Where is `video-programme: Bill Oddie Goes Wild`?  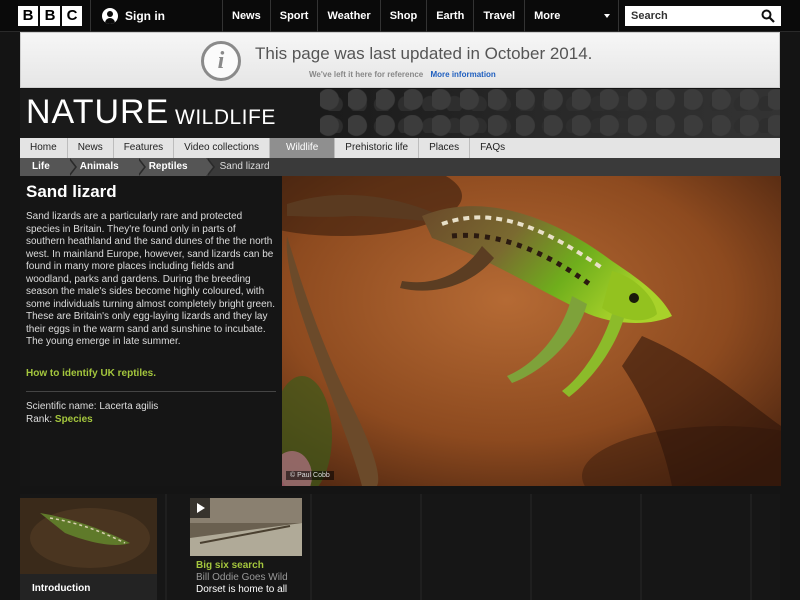 video-programme: Bill Oddie Goes Wild is located at coordinates (242, 577).